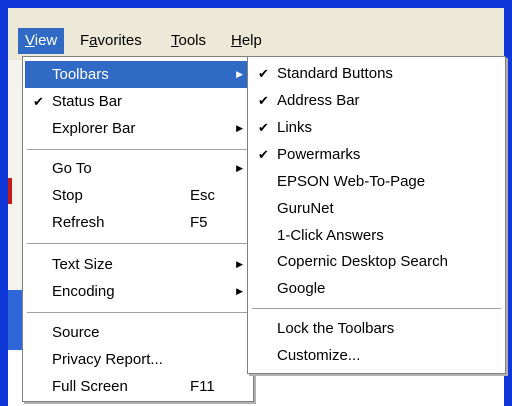  What do you see at coordinates (138, 74) in the screenshot?
I see `menu-item-toolbars: Toolbars ▶` at bounding box center [138, 74].